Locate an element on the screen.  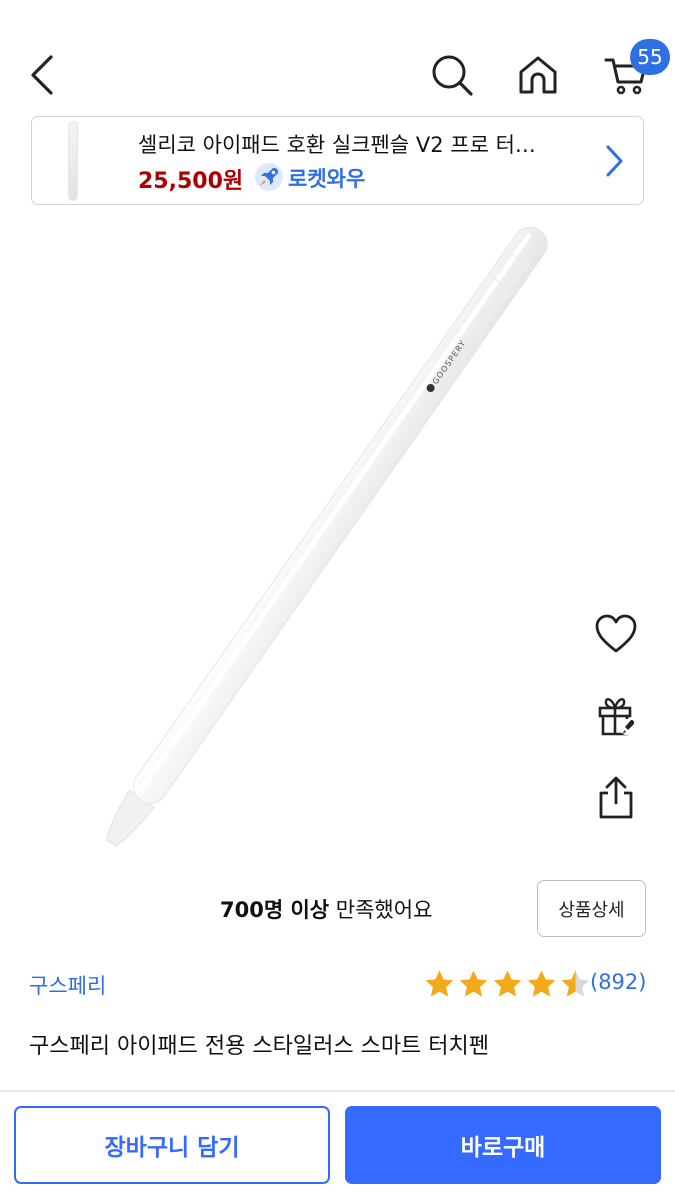
home-button is located at coordinates (538, 75).